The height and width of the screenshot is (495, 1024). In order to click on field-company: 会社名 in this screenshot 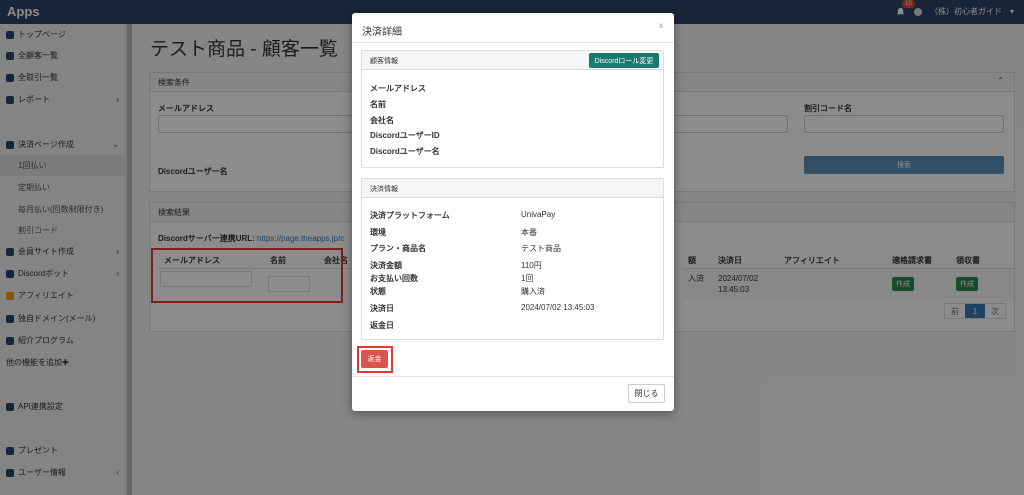, I will do `click(382, 120)`.